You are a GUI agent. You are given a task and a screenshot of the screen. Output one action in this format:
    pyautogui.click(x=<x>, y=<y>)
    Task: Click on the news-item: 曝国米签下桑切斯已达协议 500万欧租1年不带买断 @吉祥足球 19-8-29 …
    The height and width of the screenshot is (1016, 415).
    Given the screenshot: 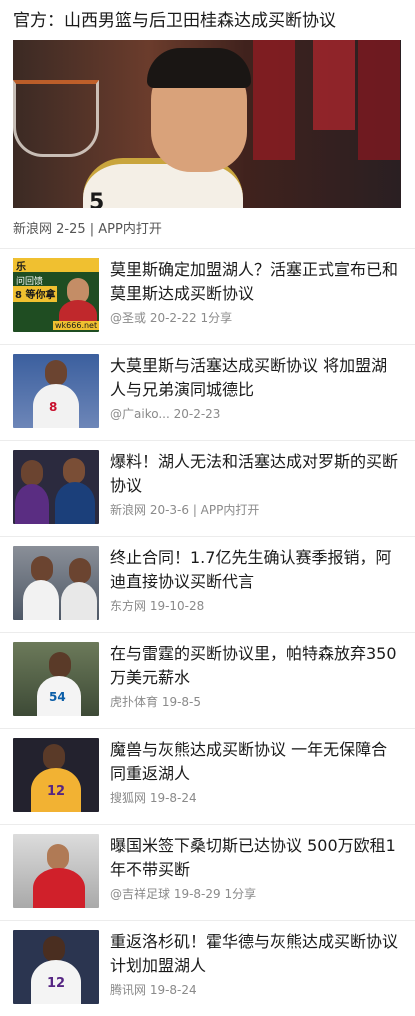 What is the action you would take?
    pyautogui.click(x=207, y=872)
    